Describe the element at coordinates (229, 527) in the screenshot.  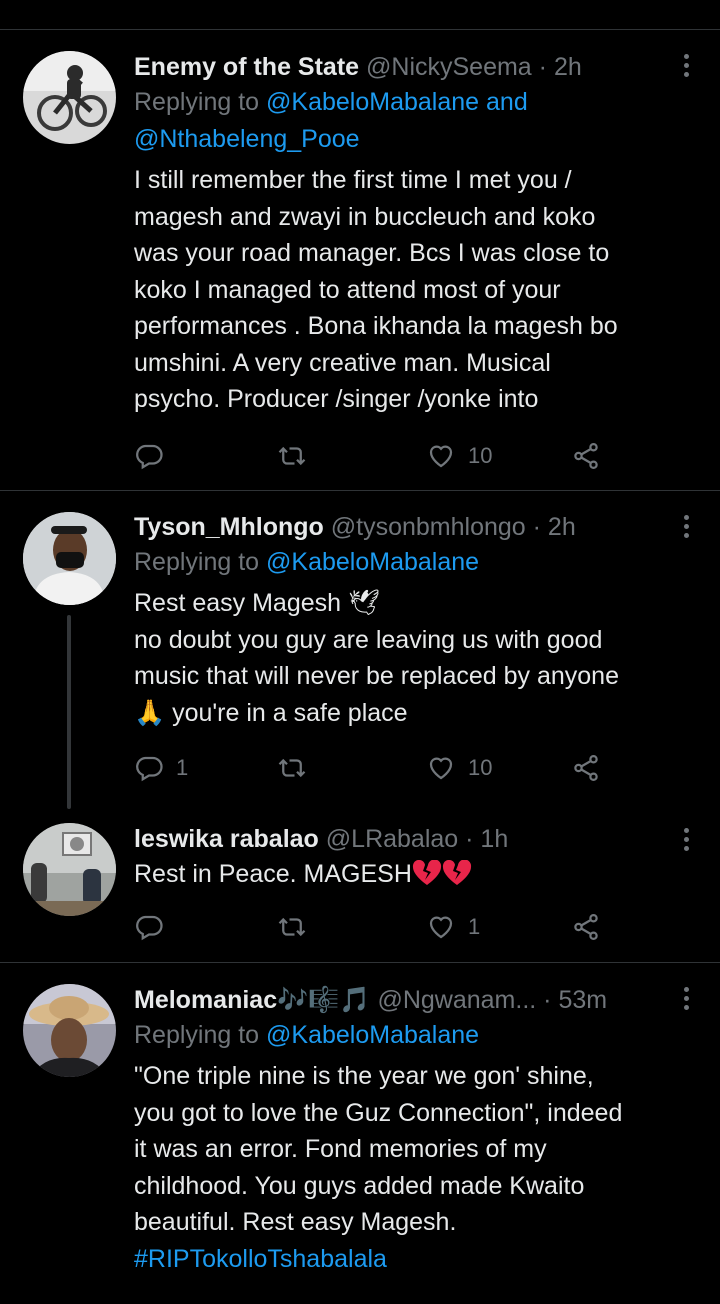
I see `display-name: Tyson_Mhlongo` at that location.